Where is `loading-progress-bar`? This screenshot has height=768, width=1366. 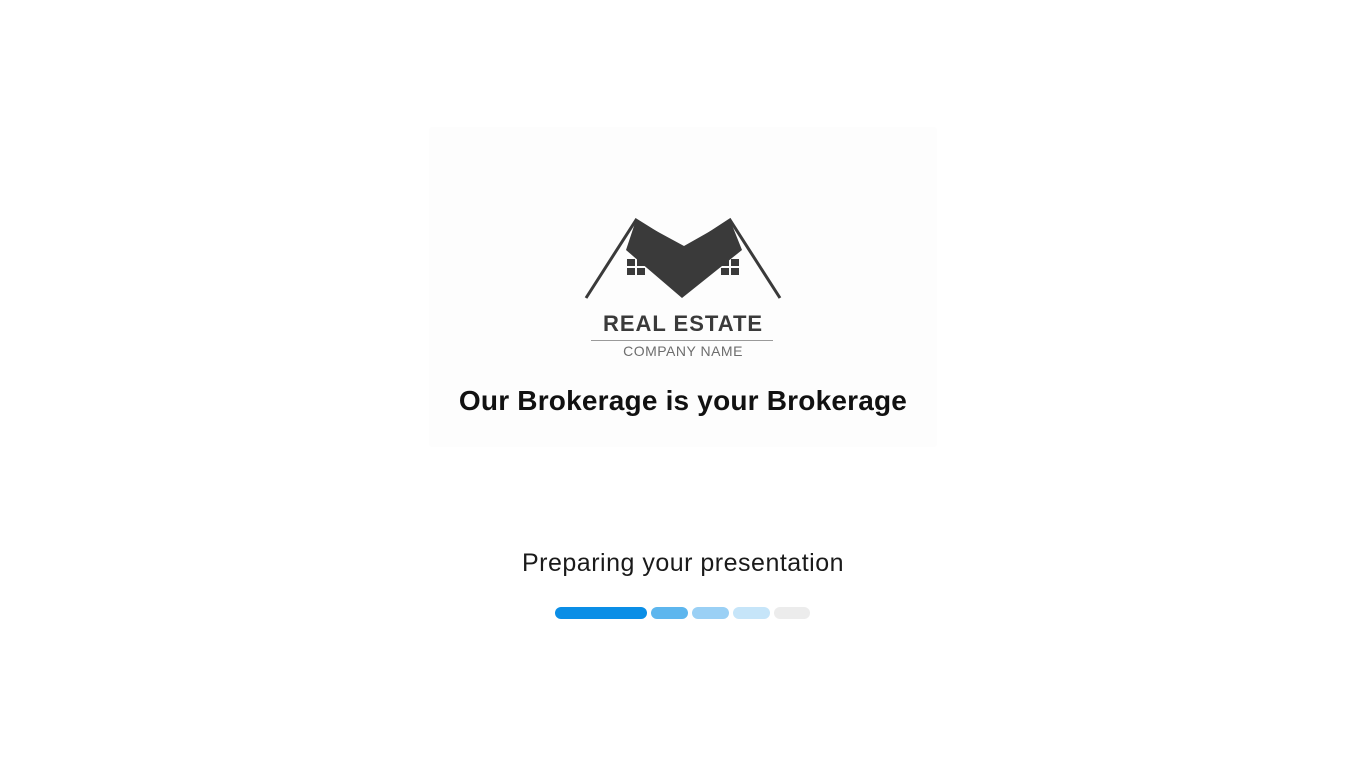
loading-progress-bar is located at coordinates (683, 613).